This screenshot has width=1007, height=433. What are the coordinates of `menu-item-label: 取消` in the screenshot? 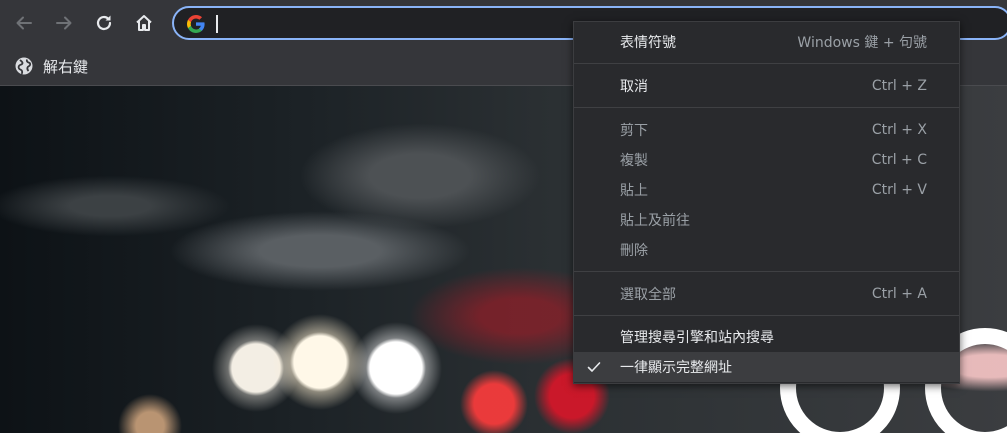 It's located at (634, 87).